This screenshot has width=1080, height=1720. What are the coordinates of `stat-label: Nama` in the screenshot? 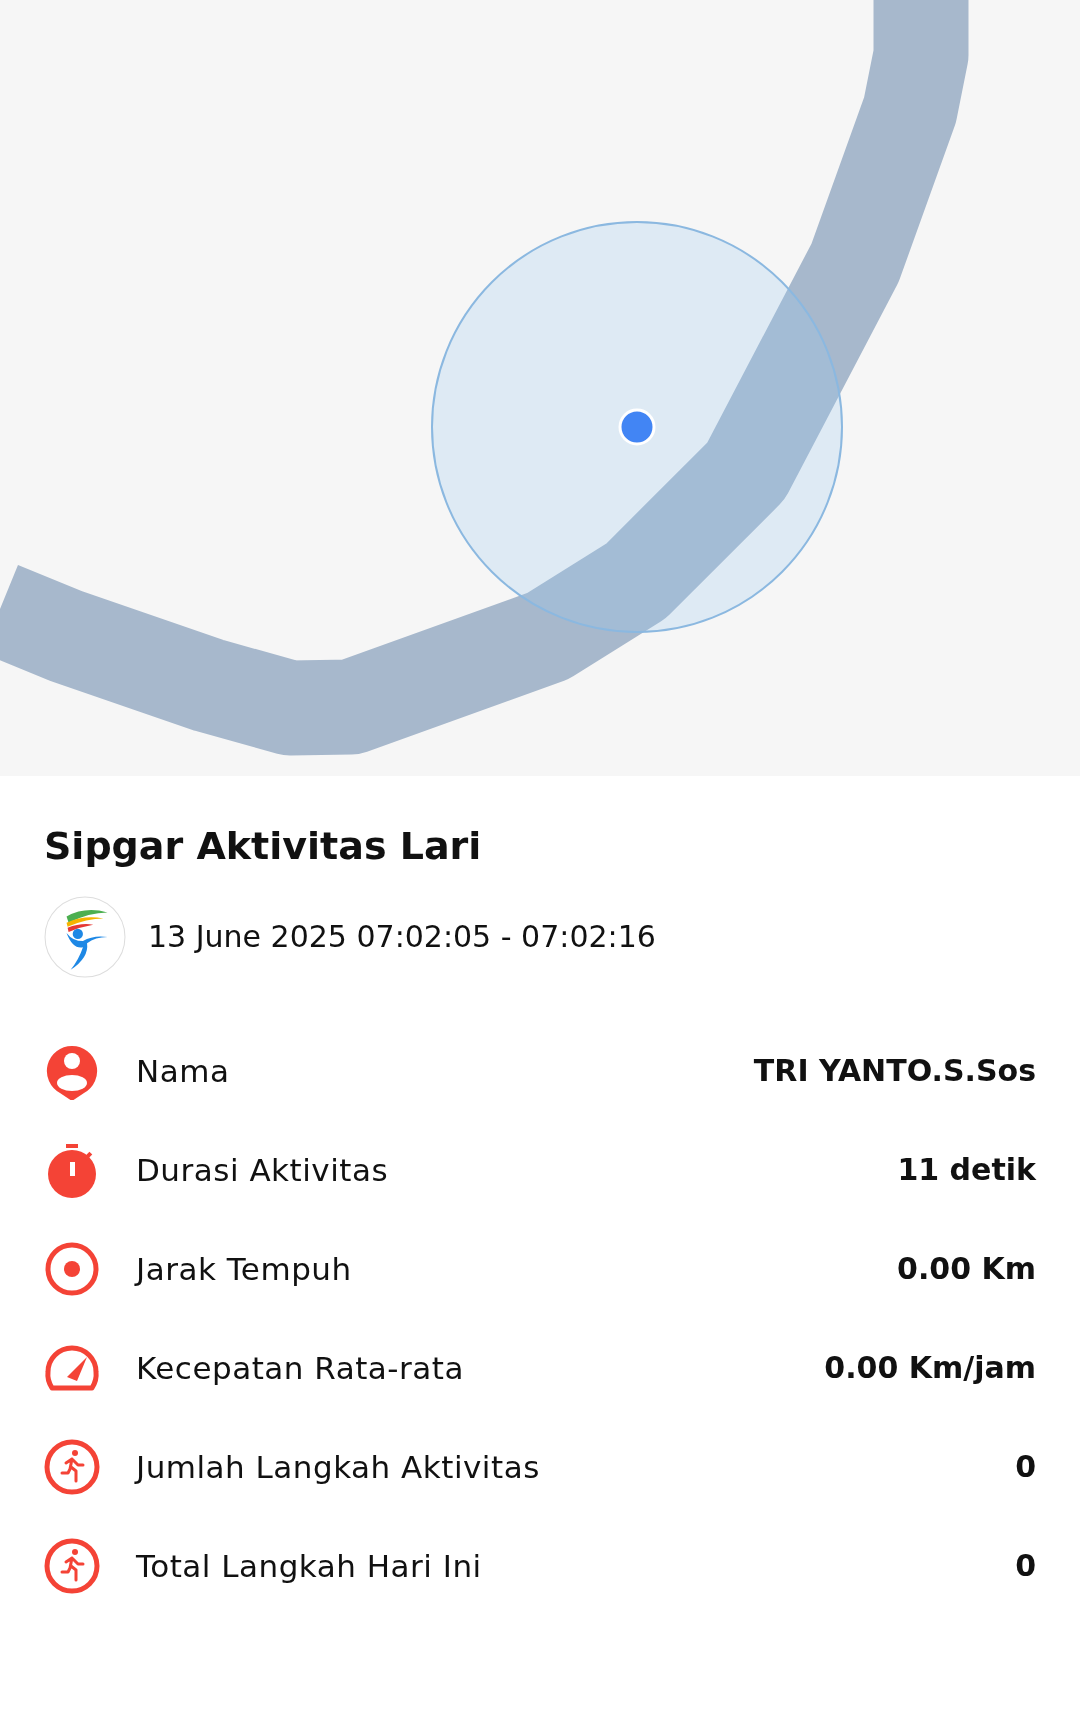 It's located at (183, 1070).